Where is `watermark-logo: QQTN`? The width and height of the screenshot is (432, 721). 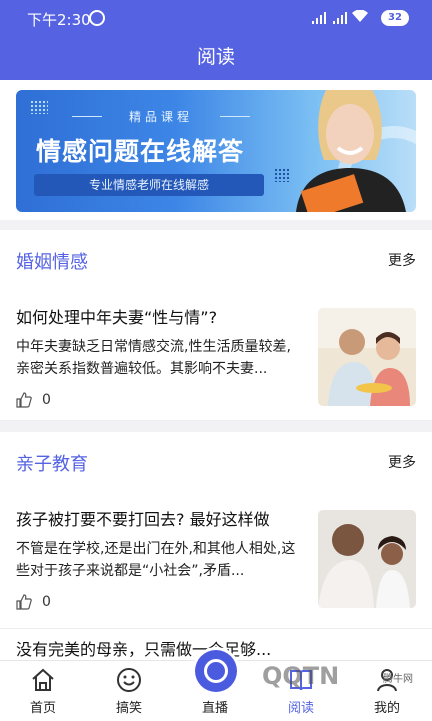
watermark-logo: QQTN is located at coordinates (301, 676).